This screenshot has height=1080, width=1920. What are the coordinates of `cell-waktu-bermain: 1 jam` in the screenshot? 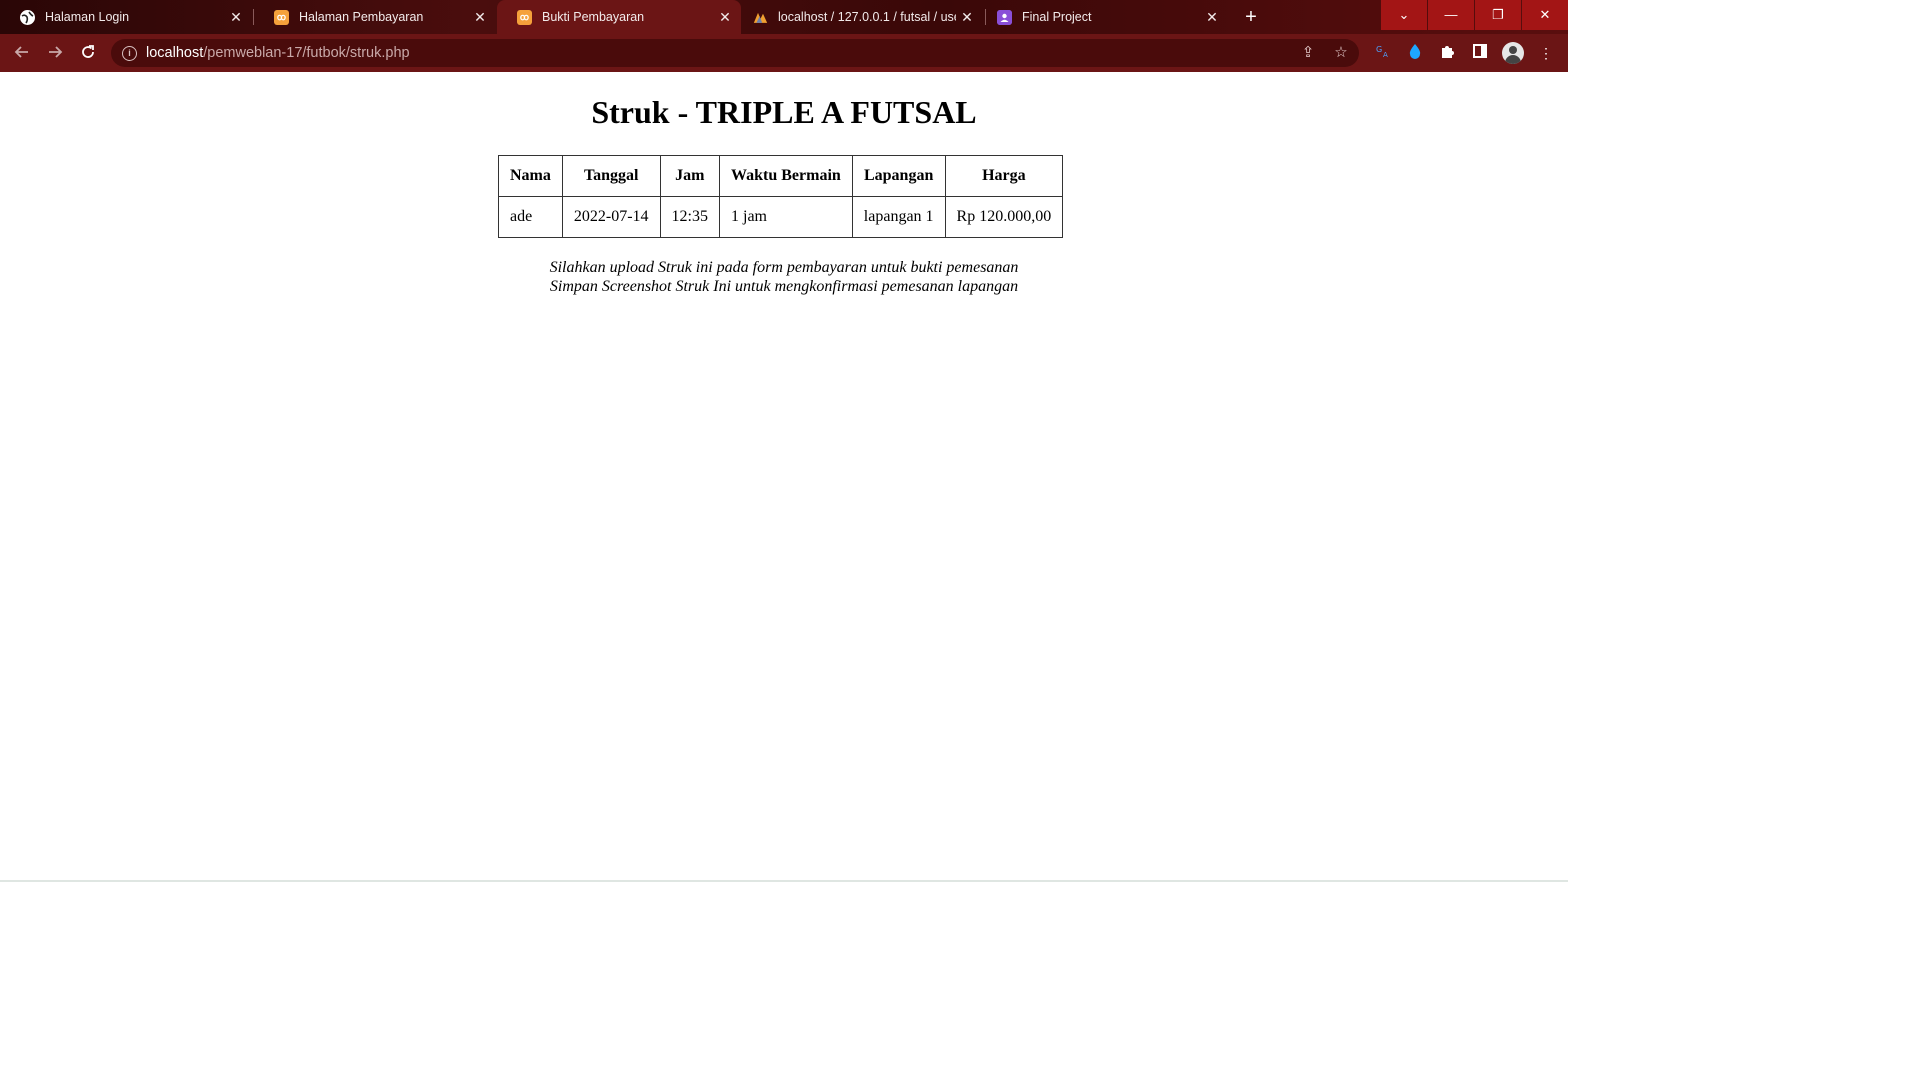 It's located at (786, 217).